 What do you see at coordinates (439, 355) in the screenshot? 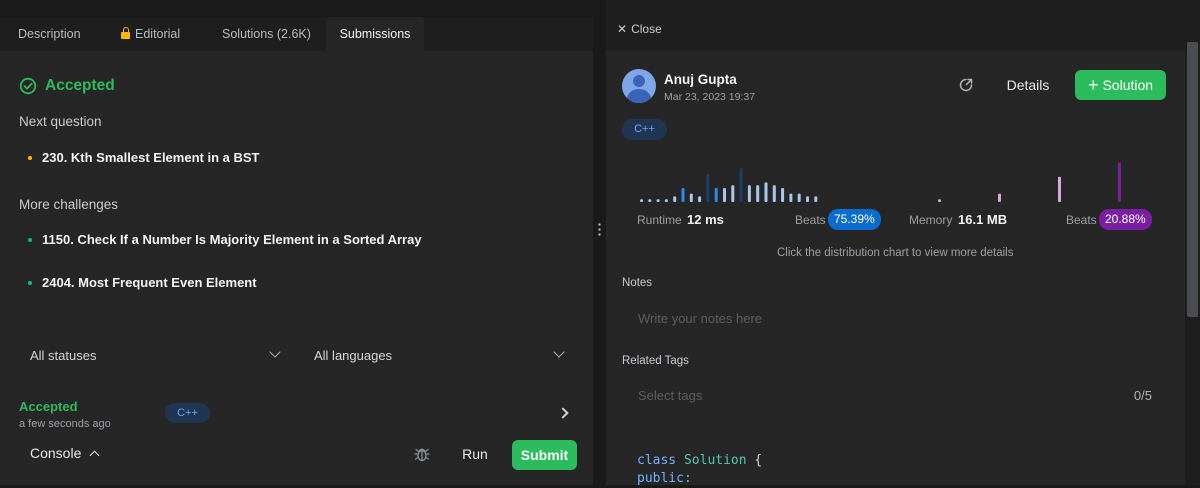
I see `language-filter-select: All languages` at bounding box center [439, 355].